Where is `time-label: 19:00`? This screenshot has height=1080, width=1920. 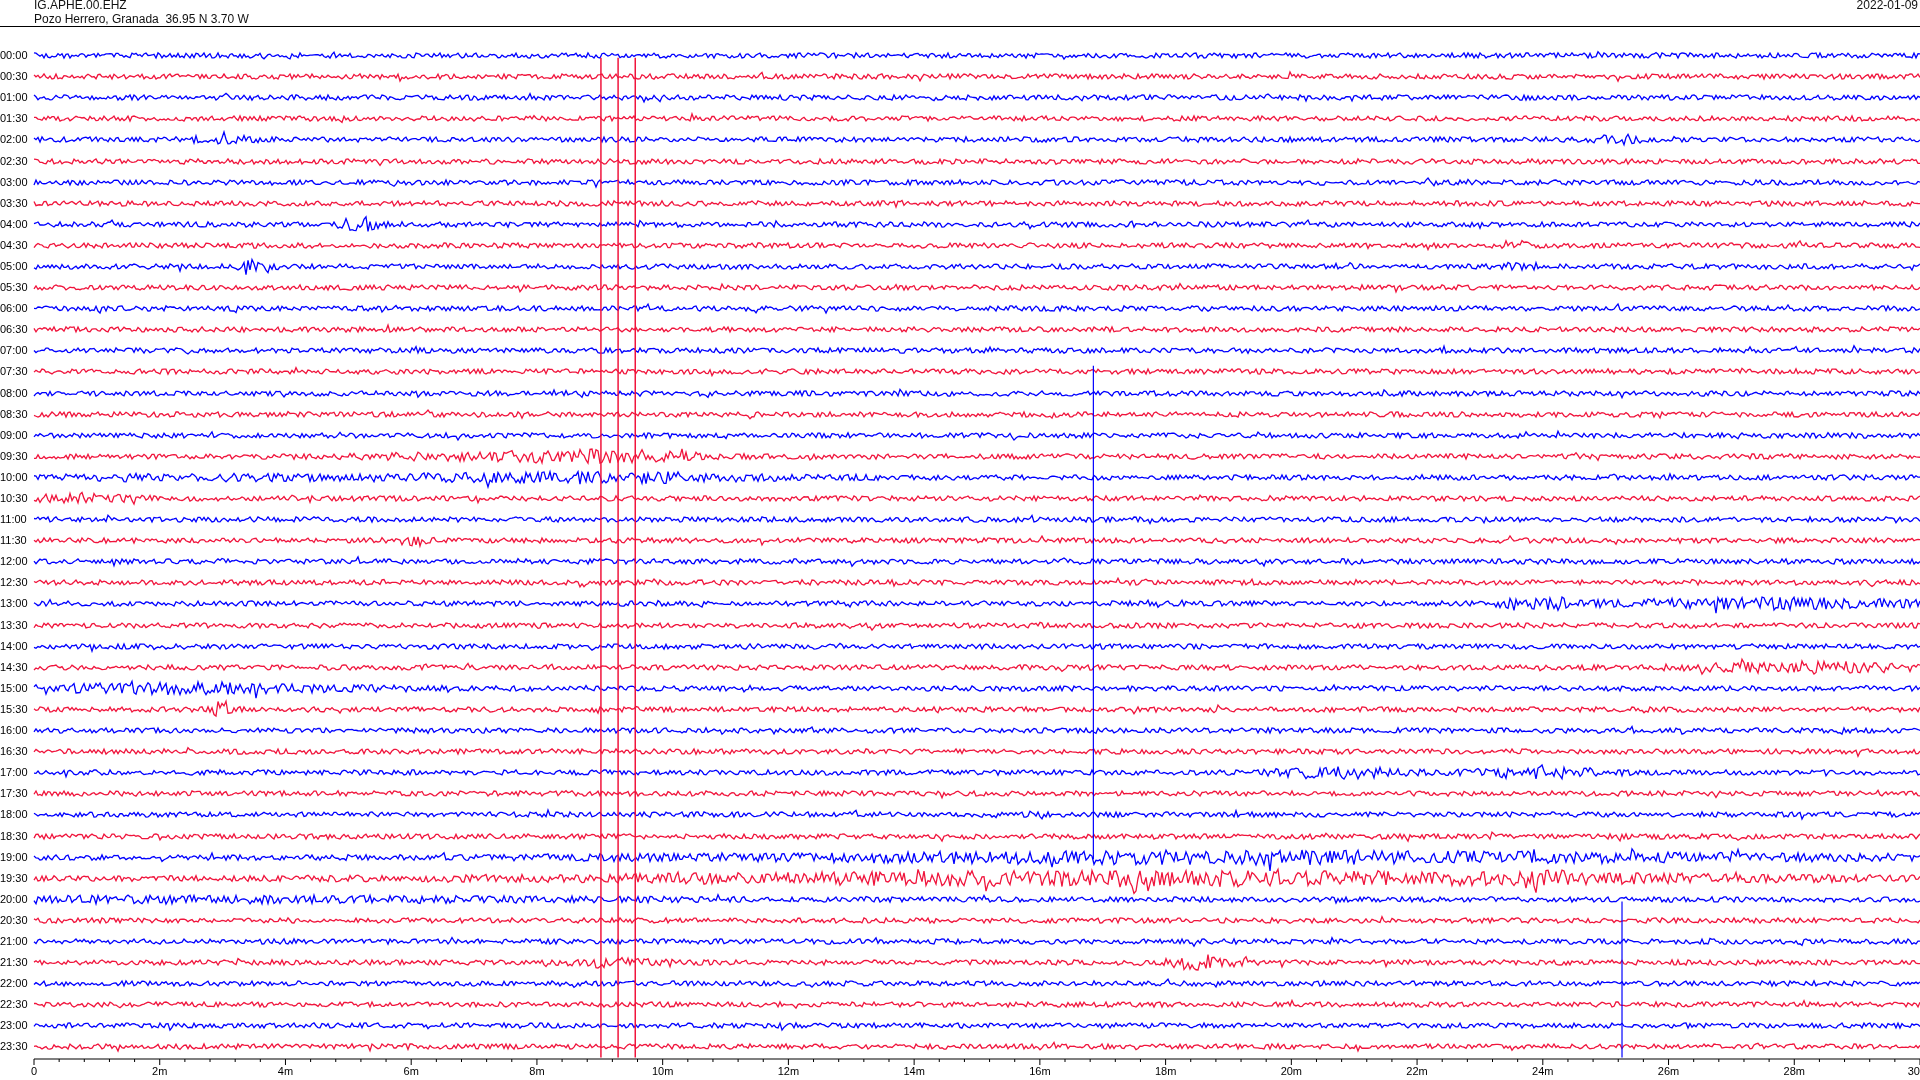 time-label: 19:00 is located at coordinates (14, 857).